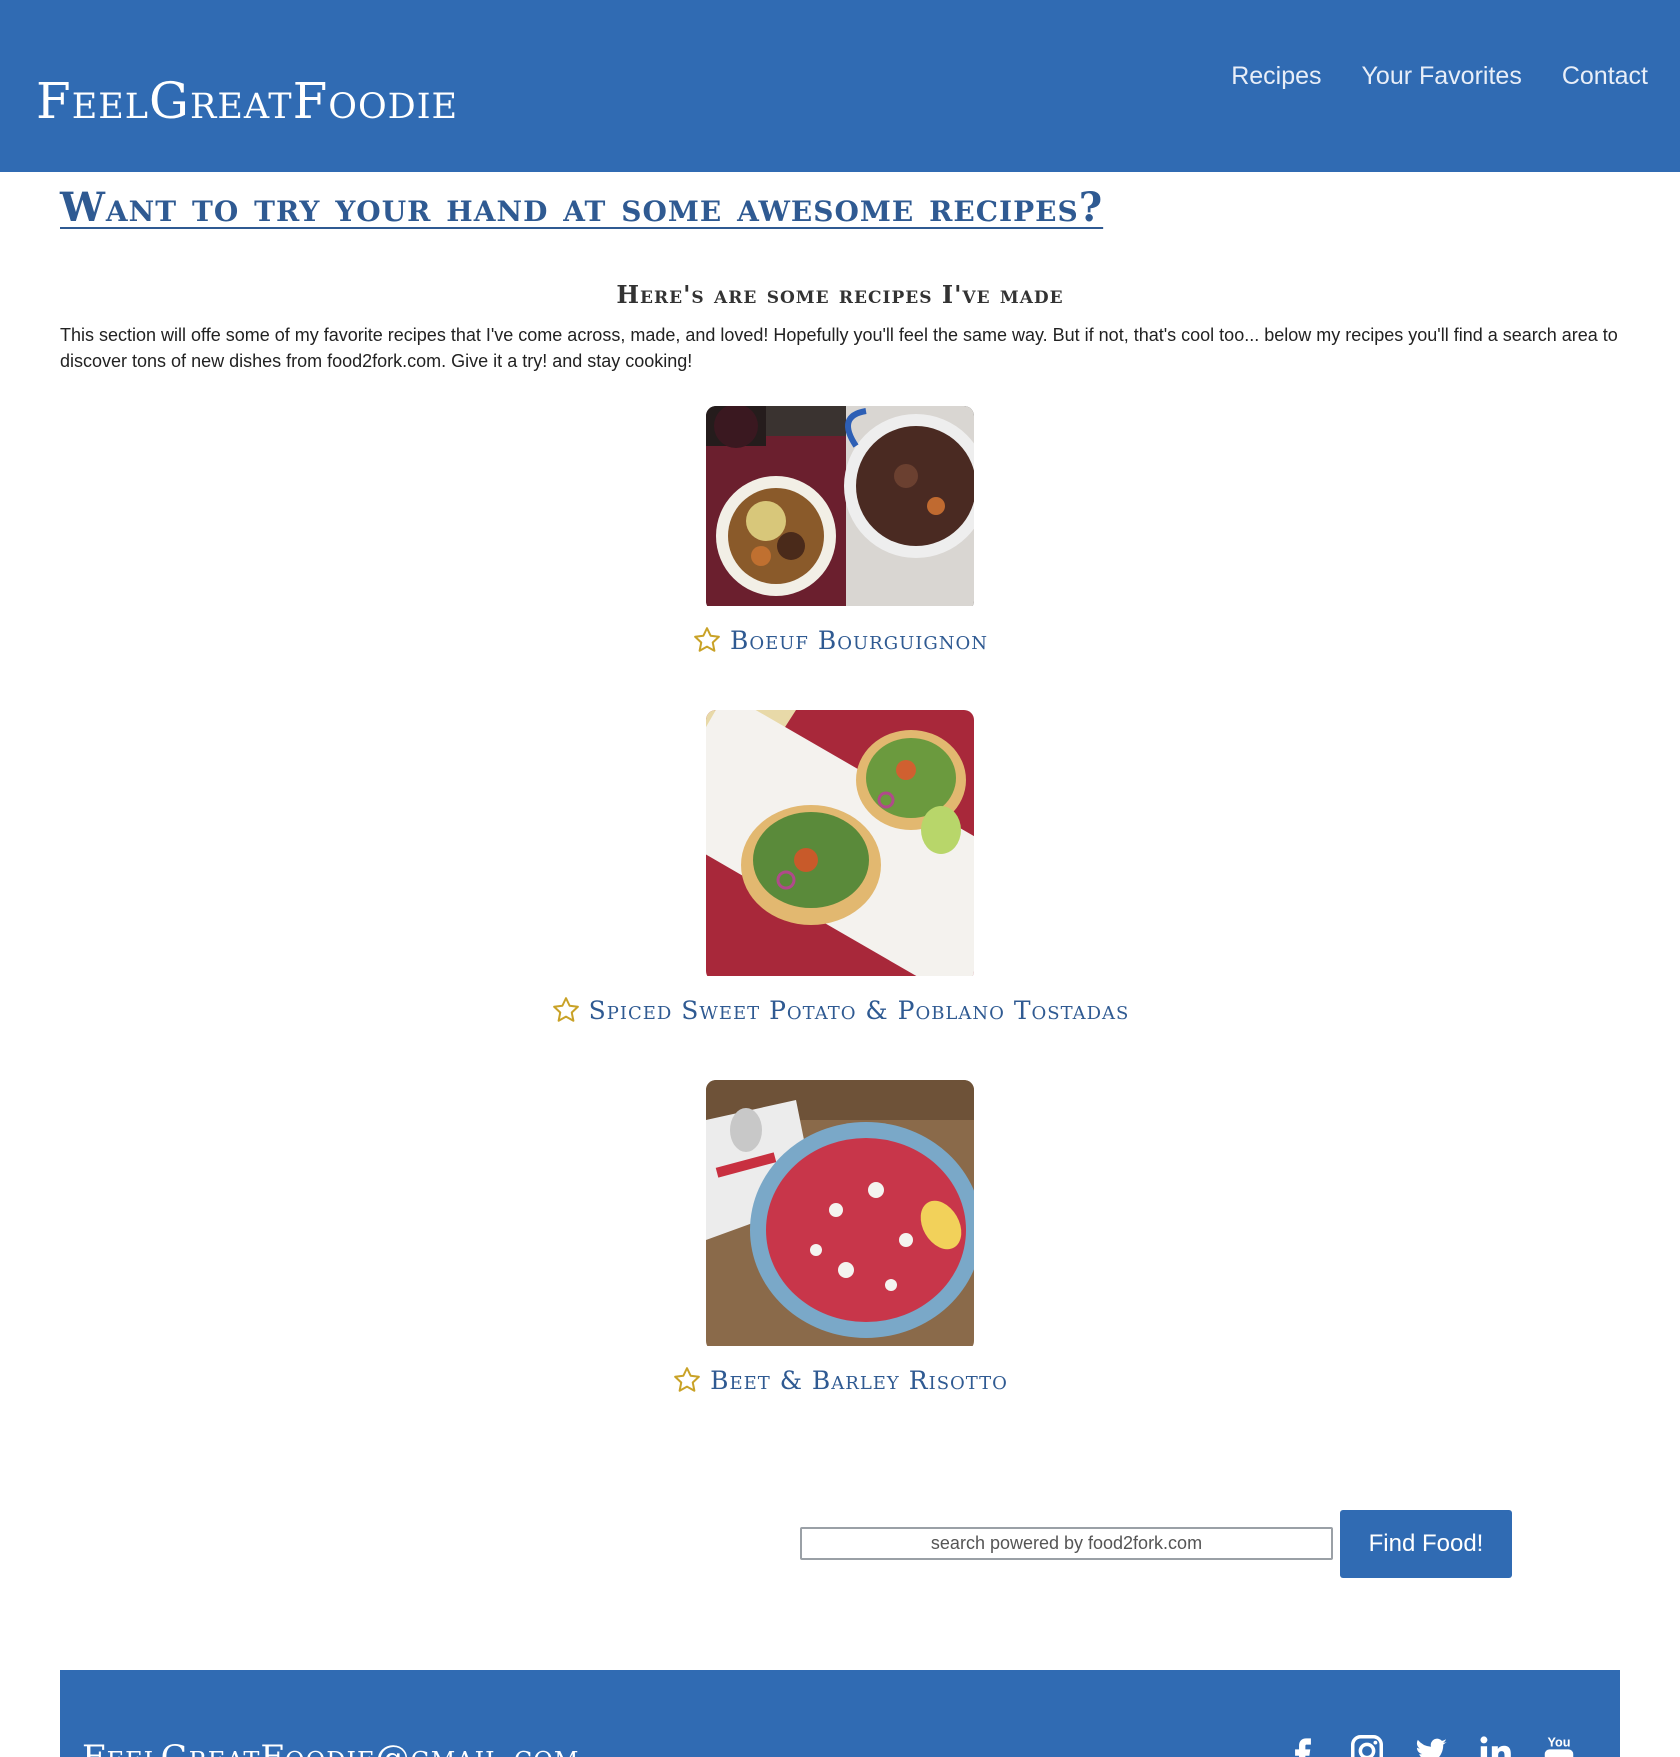  What do you see at coordinates (330, 1747) in the screenshot?
I see `footer-email: FeelGreatFoodie@gmail.com` at bounding box center [330, 1747].